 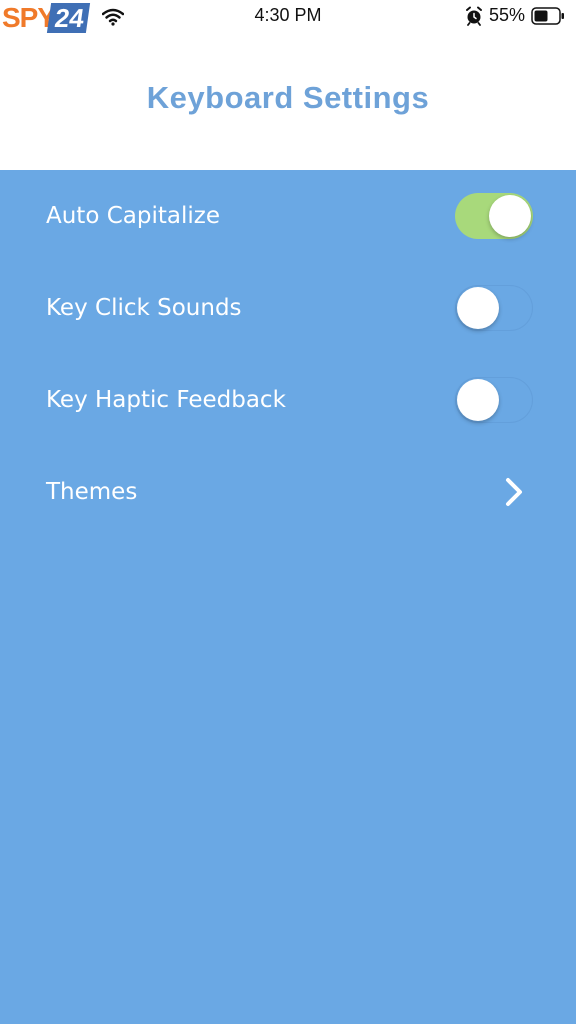 I want to click on key-haptic-feedback-toggle, so click(x=494, y=400).